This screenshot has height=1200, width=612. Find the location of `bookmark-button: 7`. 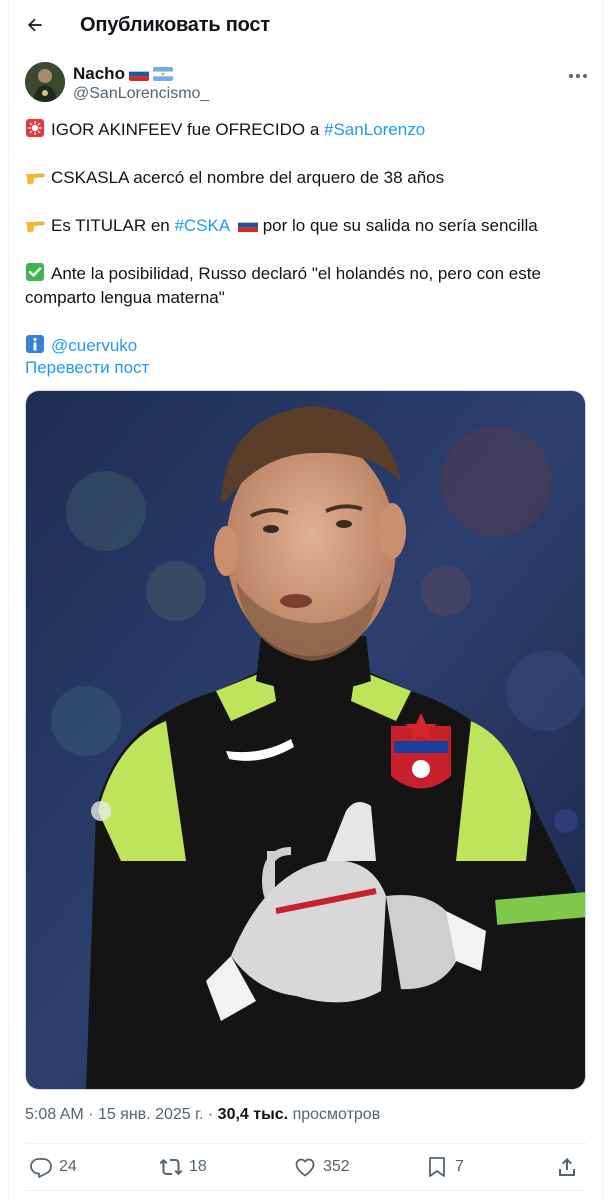

bookmark-button: 7 is located at coordinates (444, 1167).